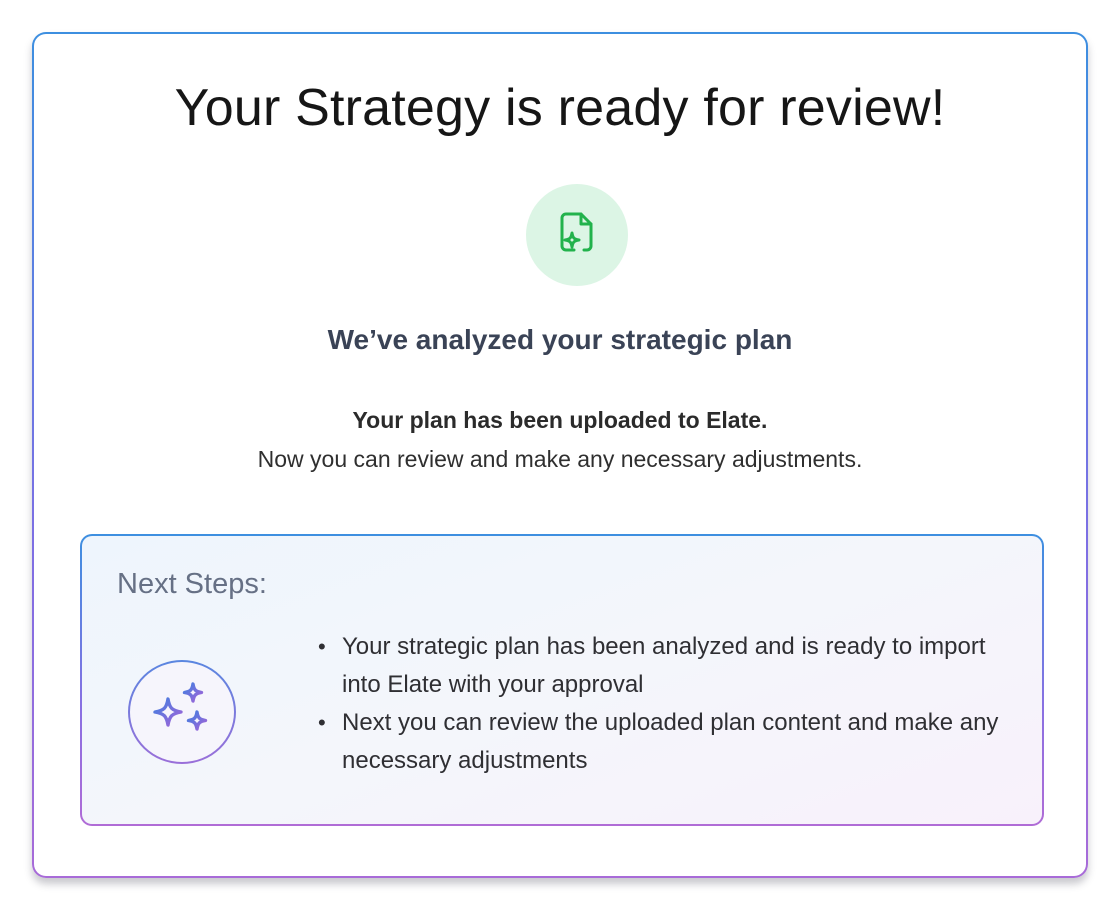 The height and width of the screenshot is (910, 1120). Describe the element at coordinates (560, 108) in the screenshot. I see `page-title: Your Strategy is ready for review!` at that location.